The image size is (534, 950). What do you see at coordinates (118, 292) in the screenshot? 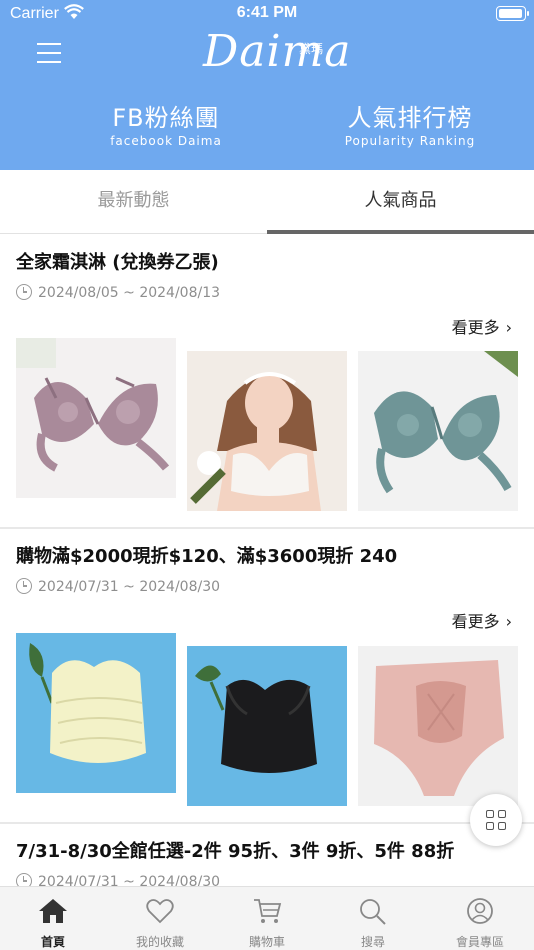
I see `promo-date: 2024/08/05 ~ 2024/08/13` at bounding box center [118, 292].